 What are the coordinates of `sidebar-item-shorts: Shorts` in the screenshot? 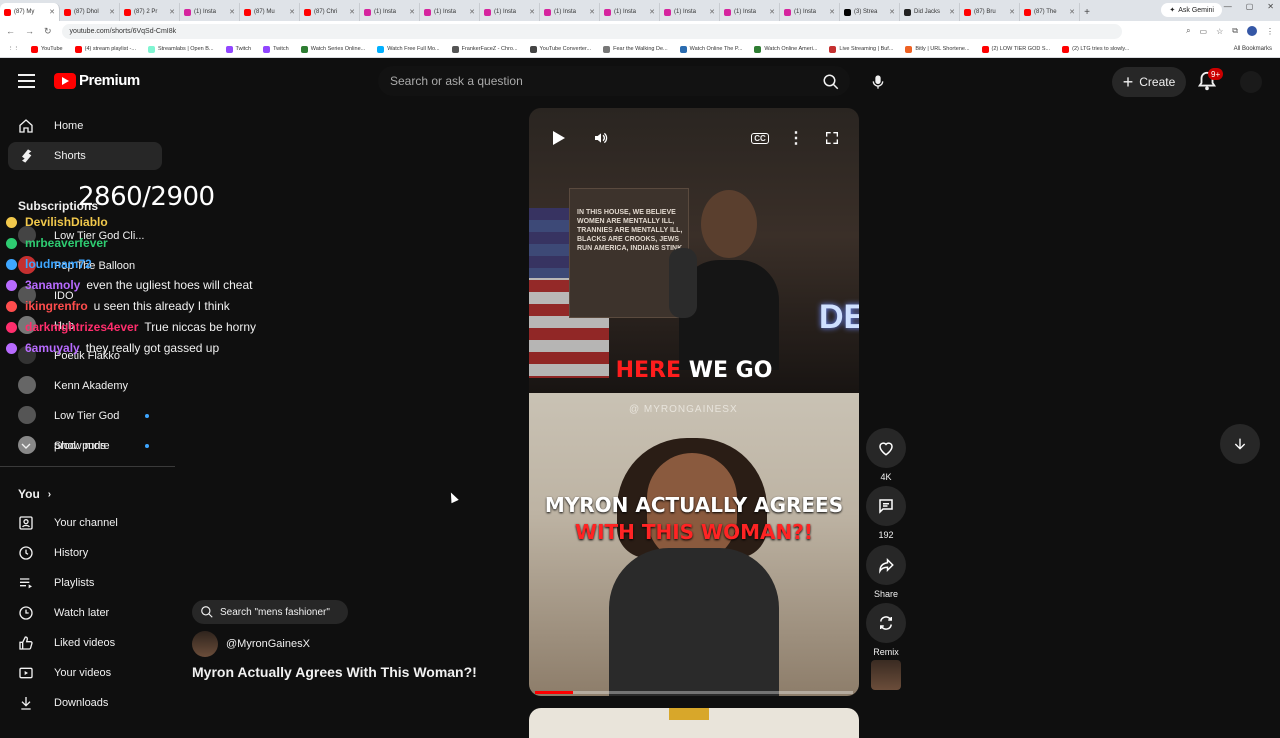 It's located at (85, 156).